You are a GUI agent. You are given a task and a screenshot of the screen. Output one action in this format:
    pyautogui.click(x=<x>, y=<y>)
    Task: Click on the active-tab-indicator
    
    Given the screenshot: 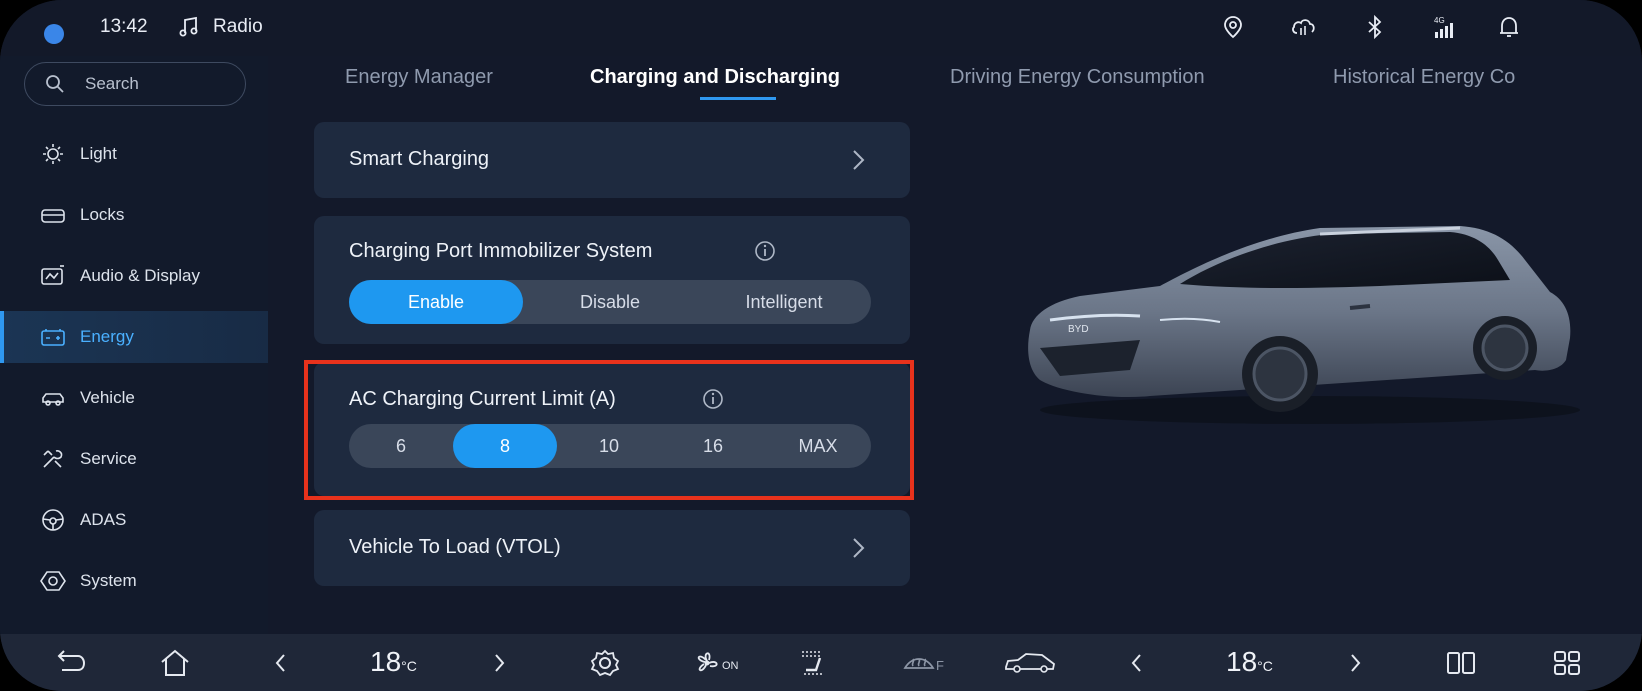 What is the action you would take?
    pyautogui.click(x=738, y=98)
    